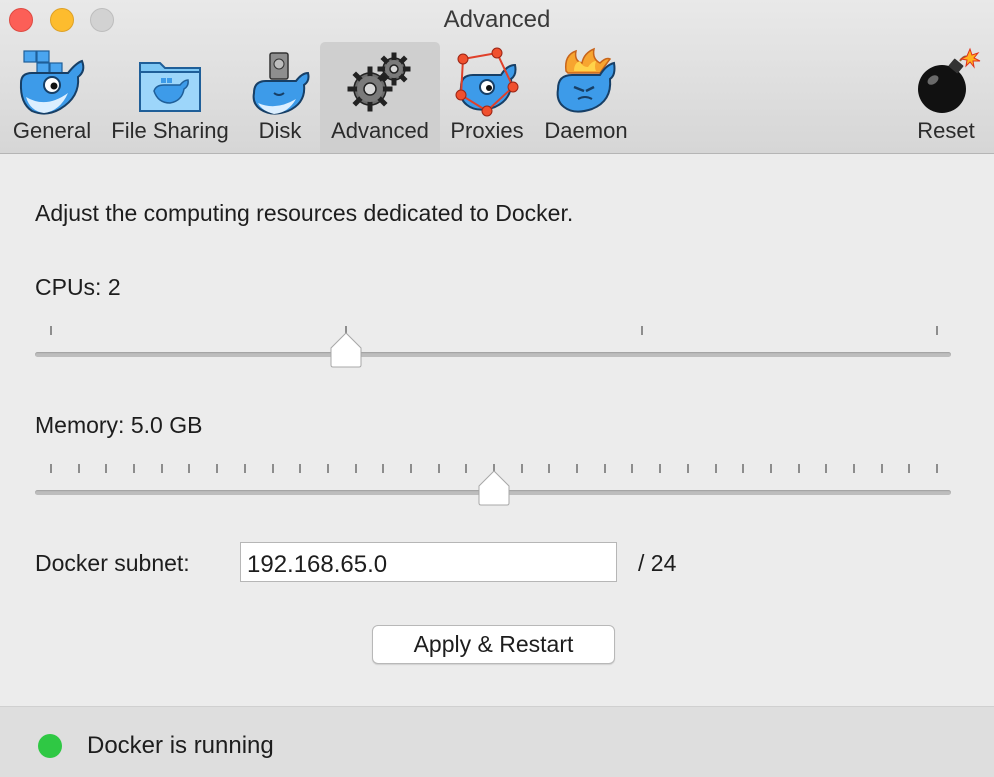 This screenshot has width=994, height=777. What do you see at coordinates (112, 563) in the screenshot?
I see `subnet-label: Docker subnet:` at bounding box center [112, 563].